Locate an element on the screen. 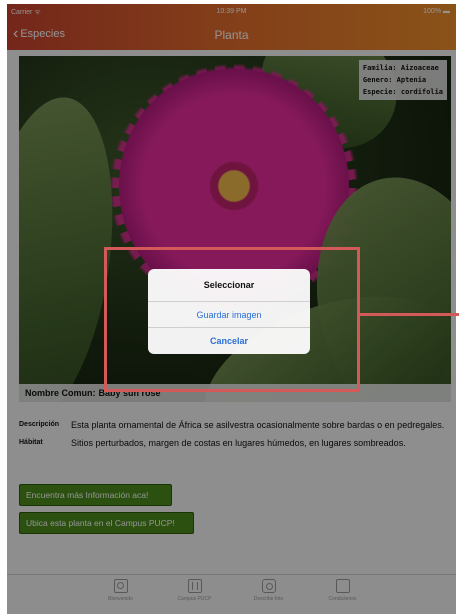 The image size is (459, 616). annotation-pointer-line is located at coordinates (409, 314).